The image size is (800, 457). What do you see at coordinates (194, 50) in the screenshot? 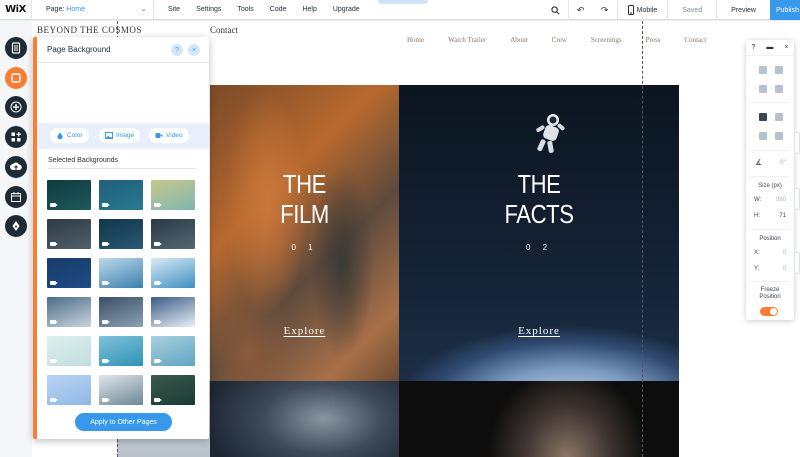
I see `close-button: ×` at bounding box center [194, 50].